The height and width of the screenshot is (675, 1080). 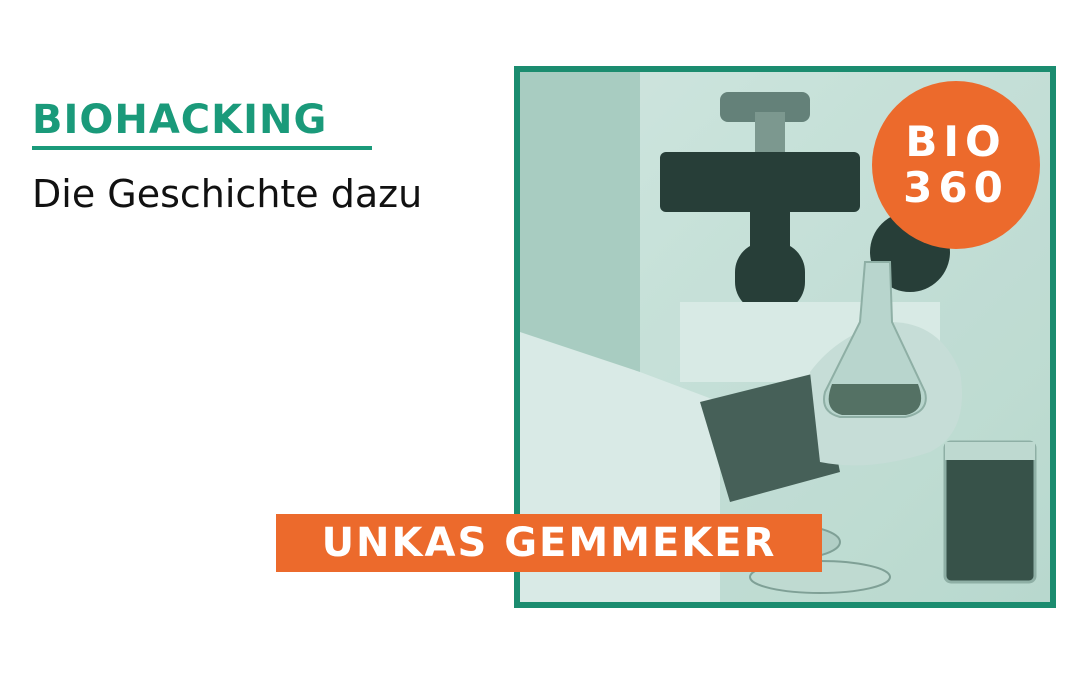 I want to click on bio360-logo-badge: BIO 360, so click(x=956, y=165).